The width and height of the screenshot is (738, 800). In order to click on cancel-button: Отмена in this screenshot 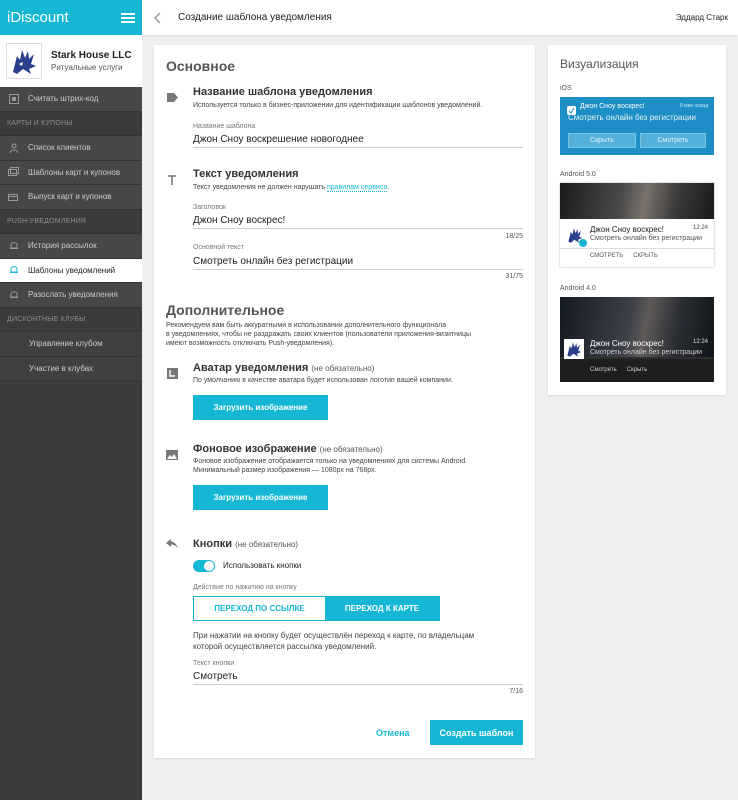, I will do `click(393, 733)`.